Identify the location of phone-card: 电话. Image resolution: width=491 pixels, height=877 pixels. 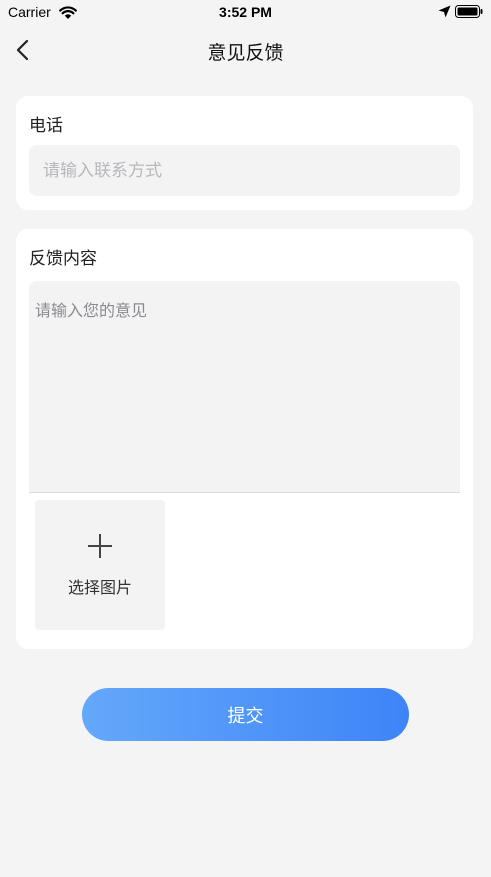
(244, 153).